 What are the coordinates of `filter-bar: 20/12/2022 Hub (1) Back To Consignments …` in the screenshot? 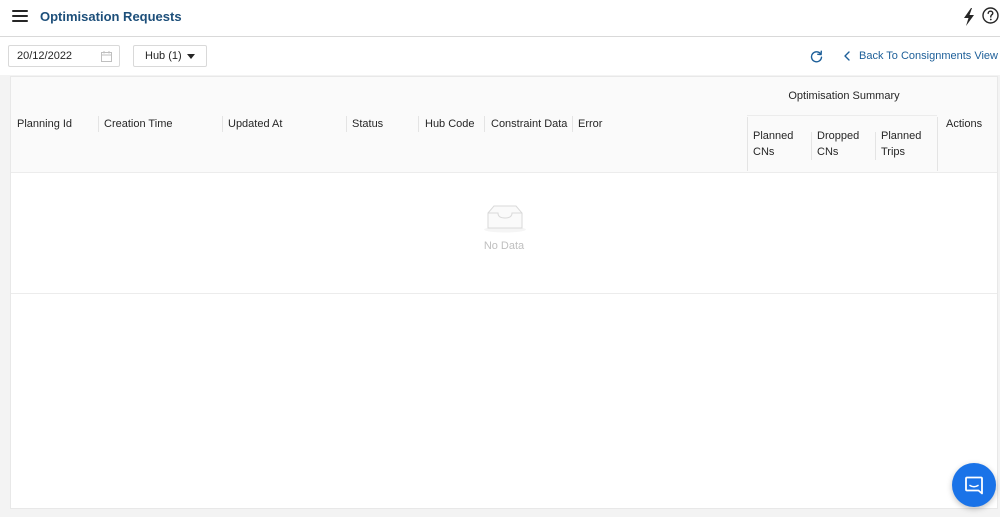 It's located at (500, 56).